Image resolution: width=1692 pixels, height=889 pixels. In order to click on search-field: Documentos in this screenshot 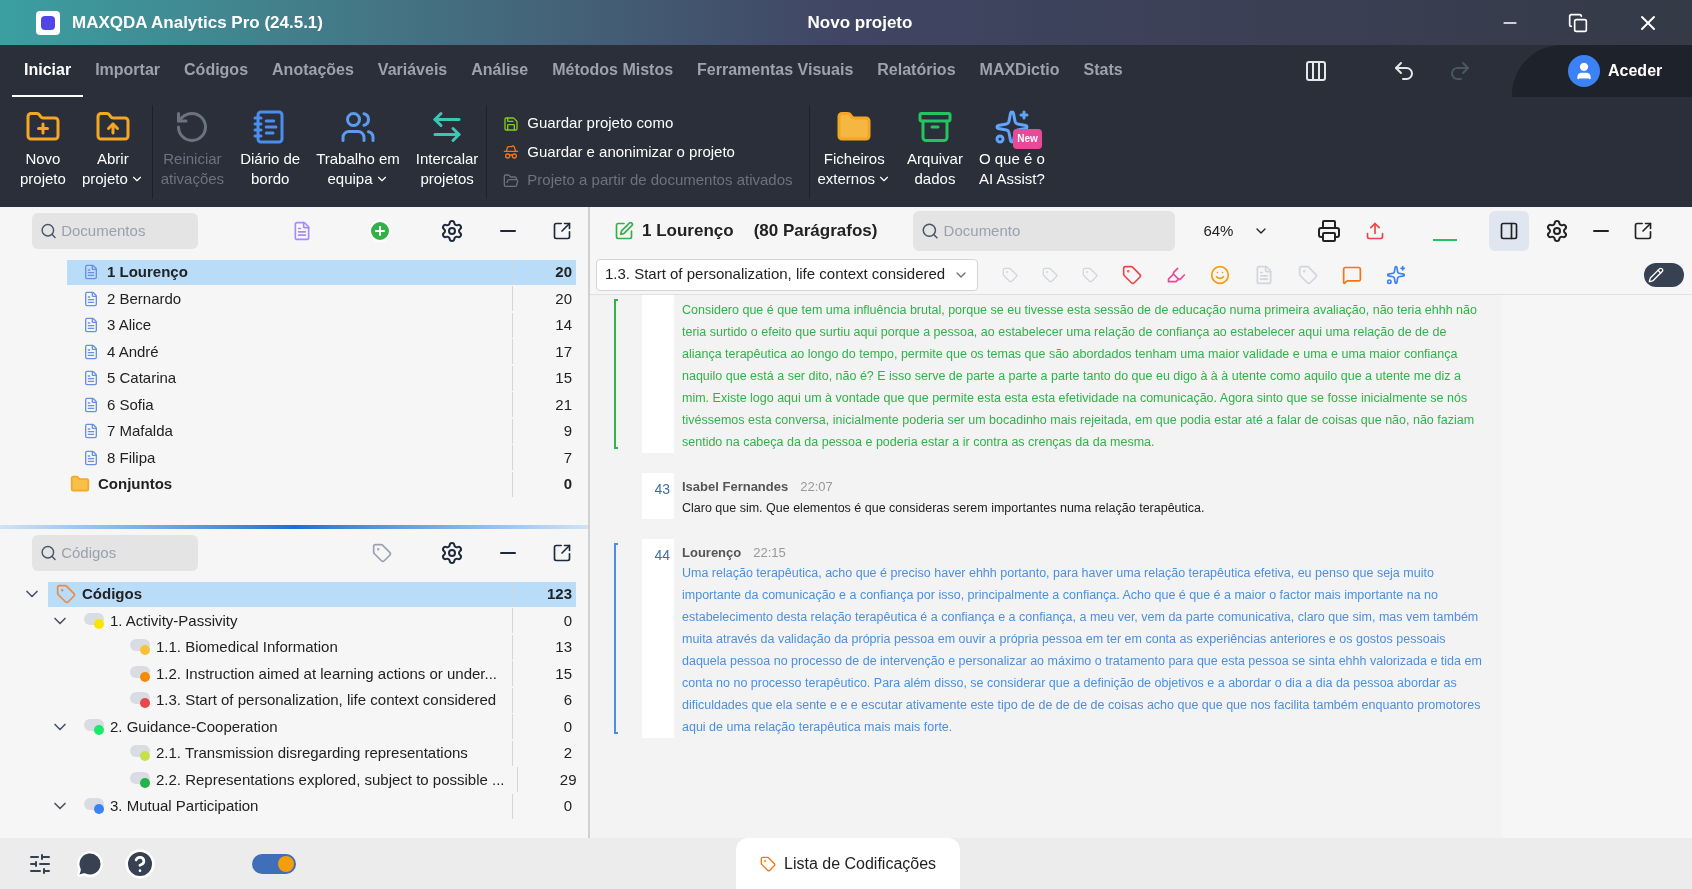, I will do `click(115, 231)`.